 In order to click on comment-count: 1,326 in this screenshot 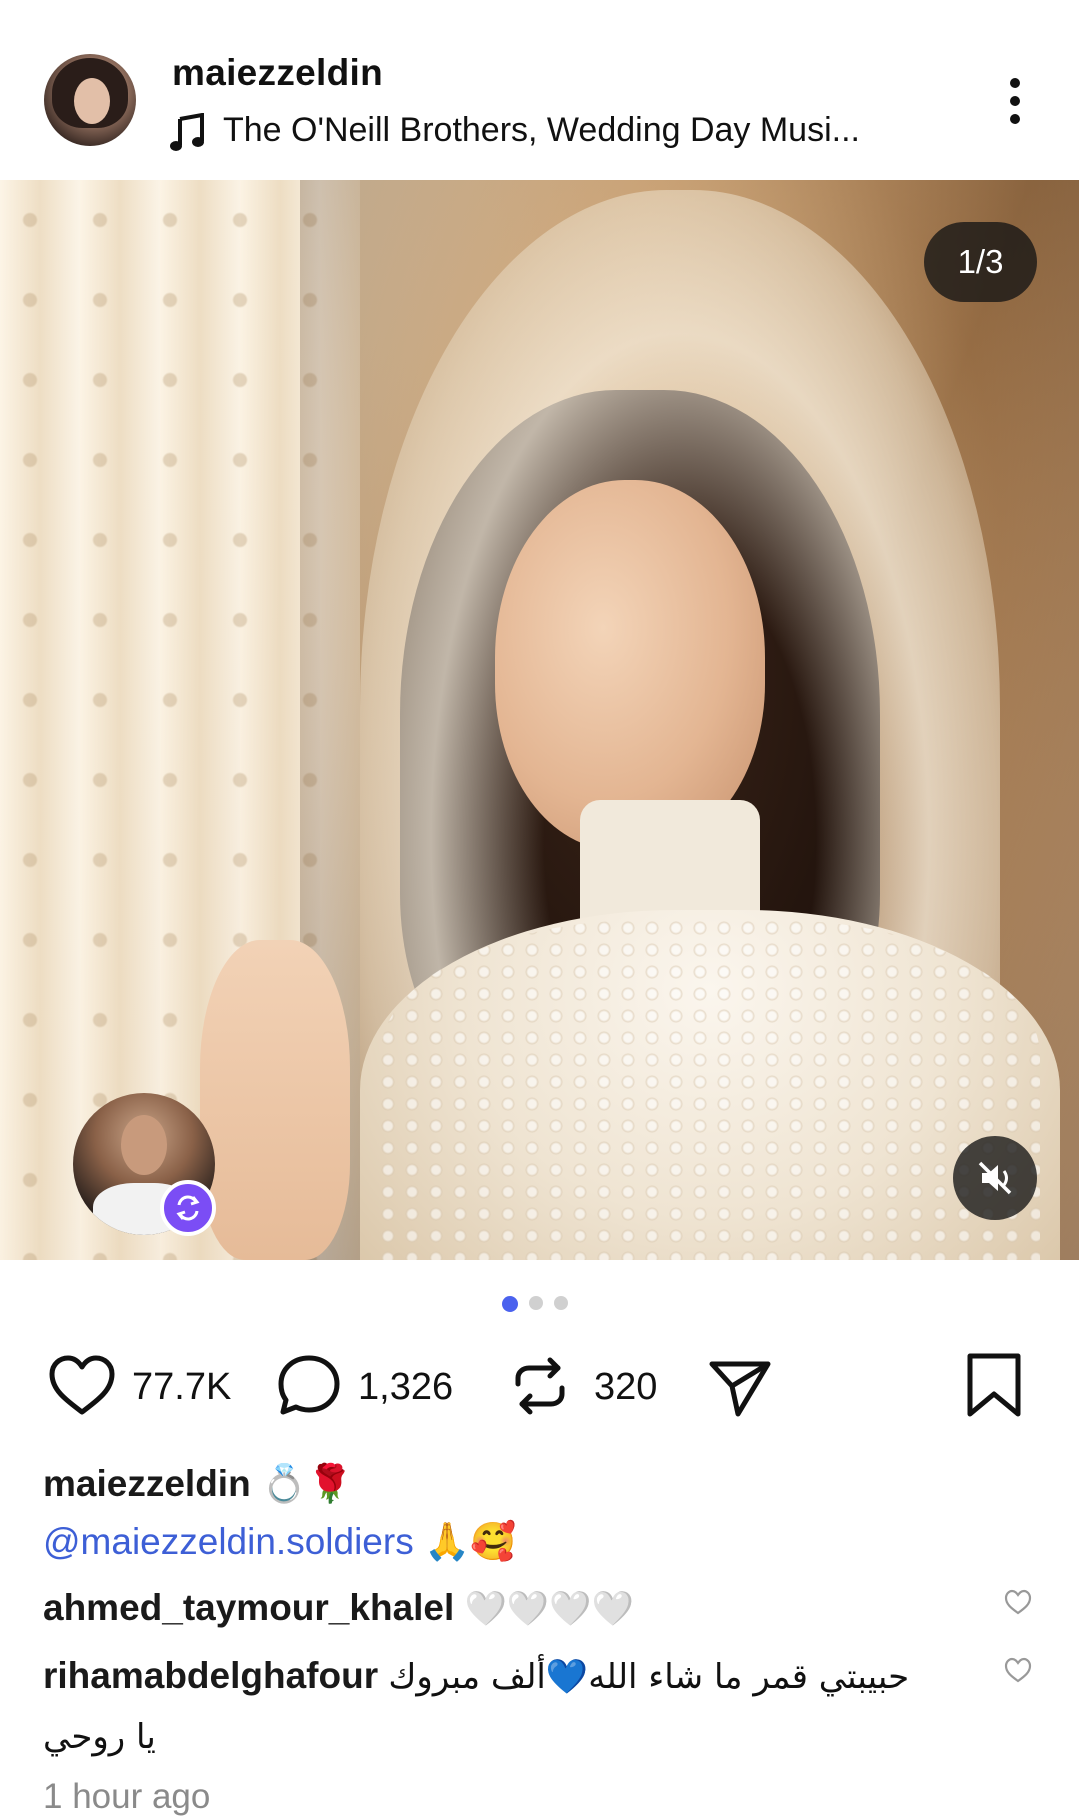, I will do `click(405, 1387)`.